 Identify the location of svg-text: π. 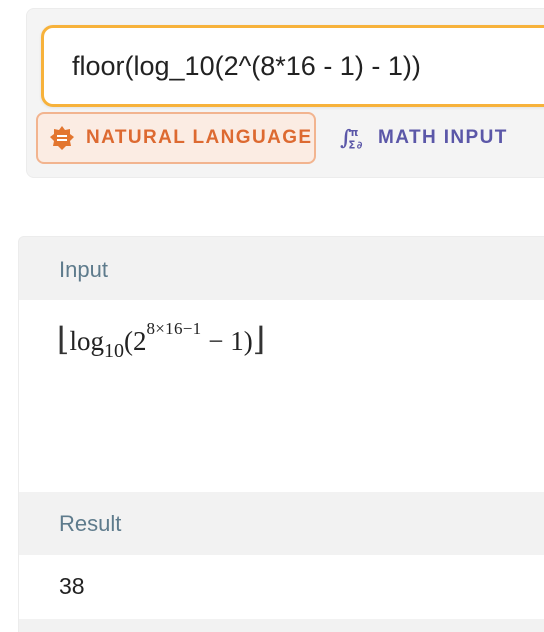
(354, 133).